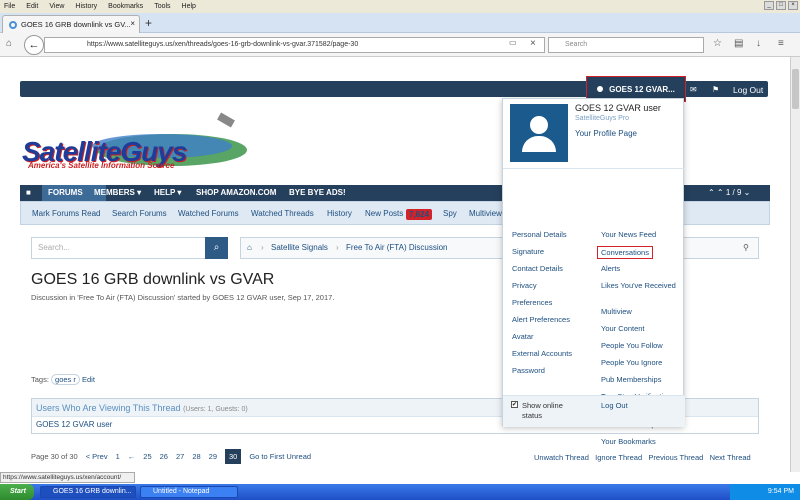 The height and width of the screenshot is (500, 800). What do you see at coordinates (86, 6) in the screenshot?
I see `menu-history: History` at bounding box center [86, 6].